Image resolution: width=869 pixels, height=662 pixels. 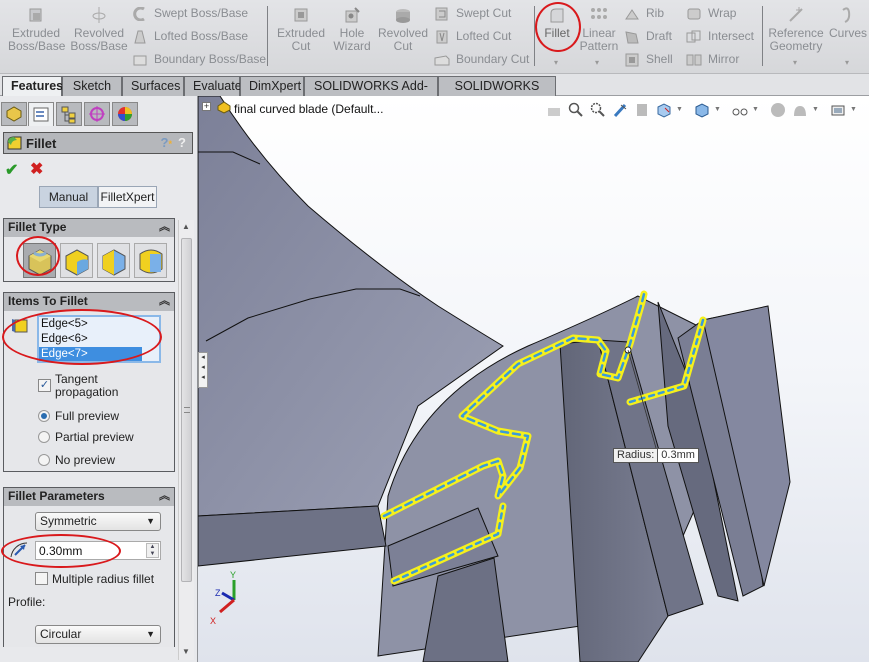 What do you see at coordinates (39, 260) in the screenshot?
I see `constant-size-fillet-button` at bounding box center [39, 260].